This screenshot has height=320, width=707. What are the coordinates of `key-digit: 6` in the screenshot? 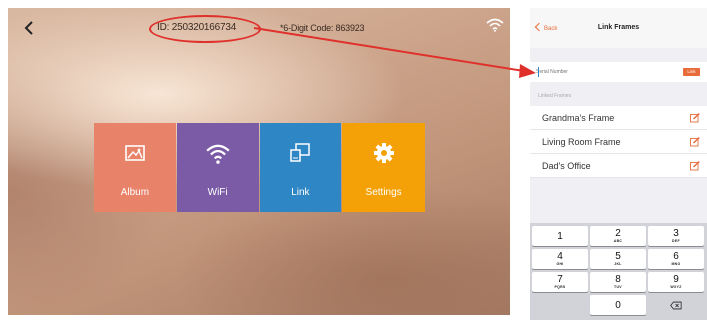 It's located at (676, 256).